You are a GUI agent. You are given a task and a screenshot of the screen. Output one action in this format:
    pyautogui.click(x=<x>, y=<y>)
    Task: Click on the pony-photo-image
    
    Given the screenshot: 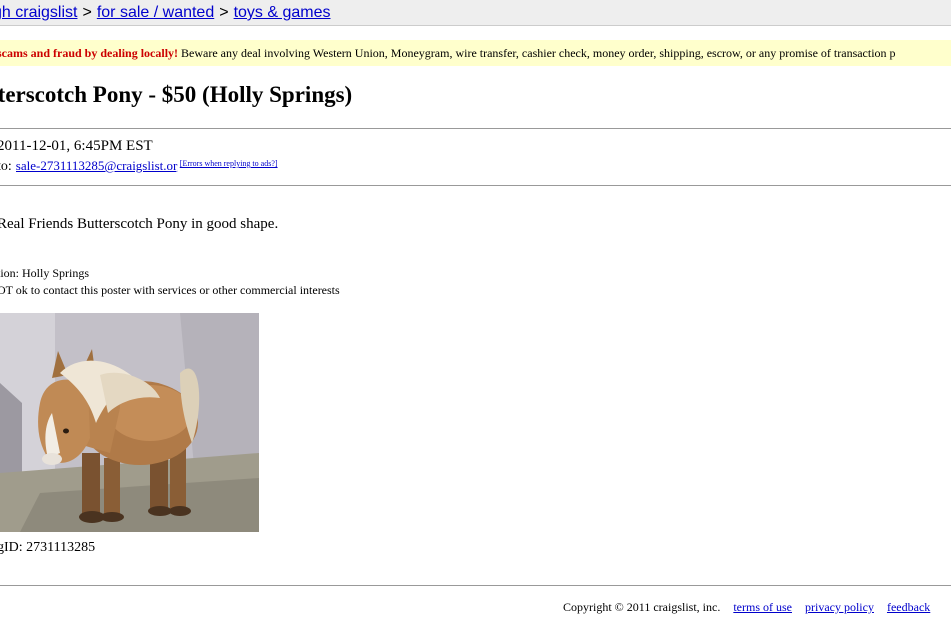 What is the action you would take?
    pyautogui.click(x=129, y=422)
    